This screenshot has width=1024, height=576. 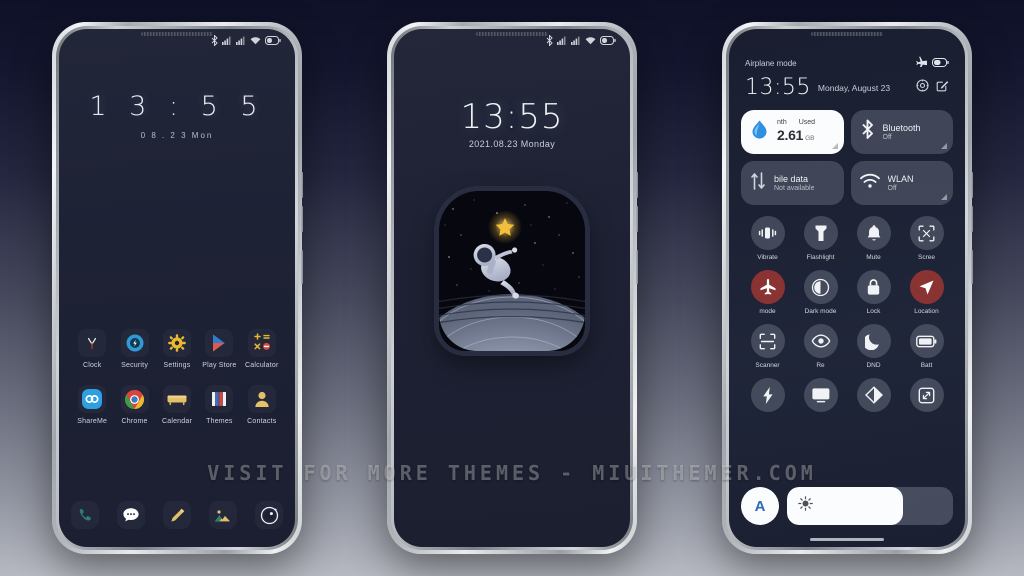 I want to click on control-center-topbar: Airplane mode, so click(x=847, y=61).